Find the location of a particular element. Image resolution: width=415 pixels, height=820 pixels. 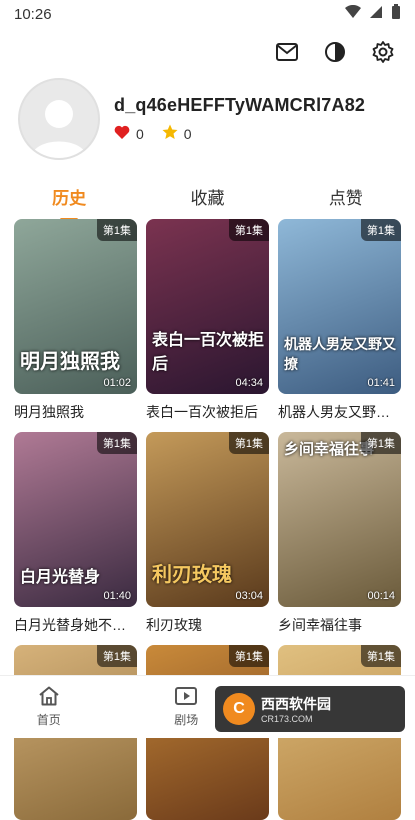

drama-card: 白月光替身 第1集 01:40 白月光替身她不干了 is located at coordinates (75, 533).